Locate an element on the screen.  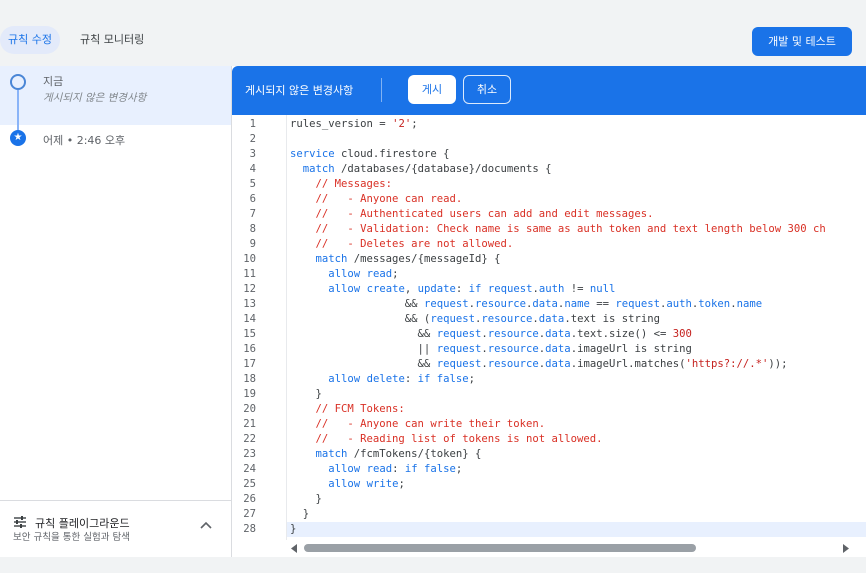
tab-edit-rules: 규칙 수정 is located at coordinates (30, 40).